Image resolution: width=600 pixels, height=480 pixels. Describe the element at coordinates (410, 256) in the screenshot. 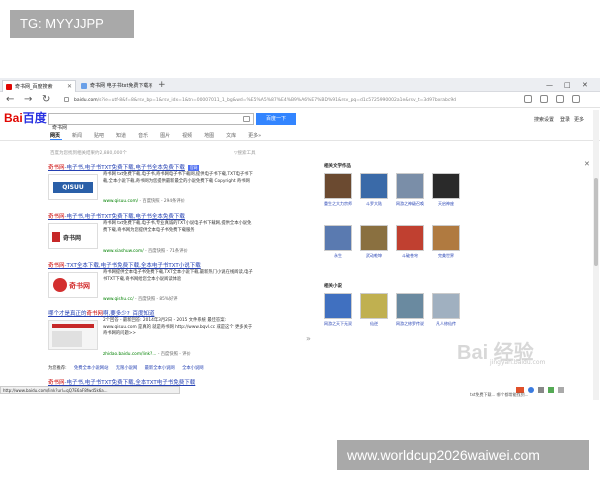

I see `book-title-7: 斗破苍穹` at that location.